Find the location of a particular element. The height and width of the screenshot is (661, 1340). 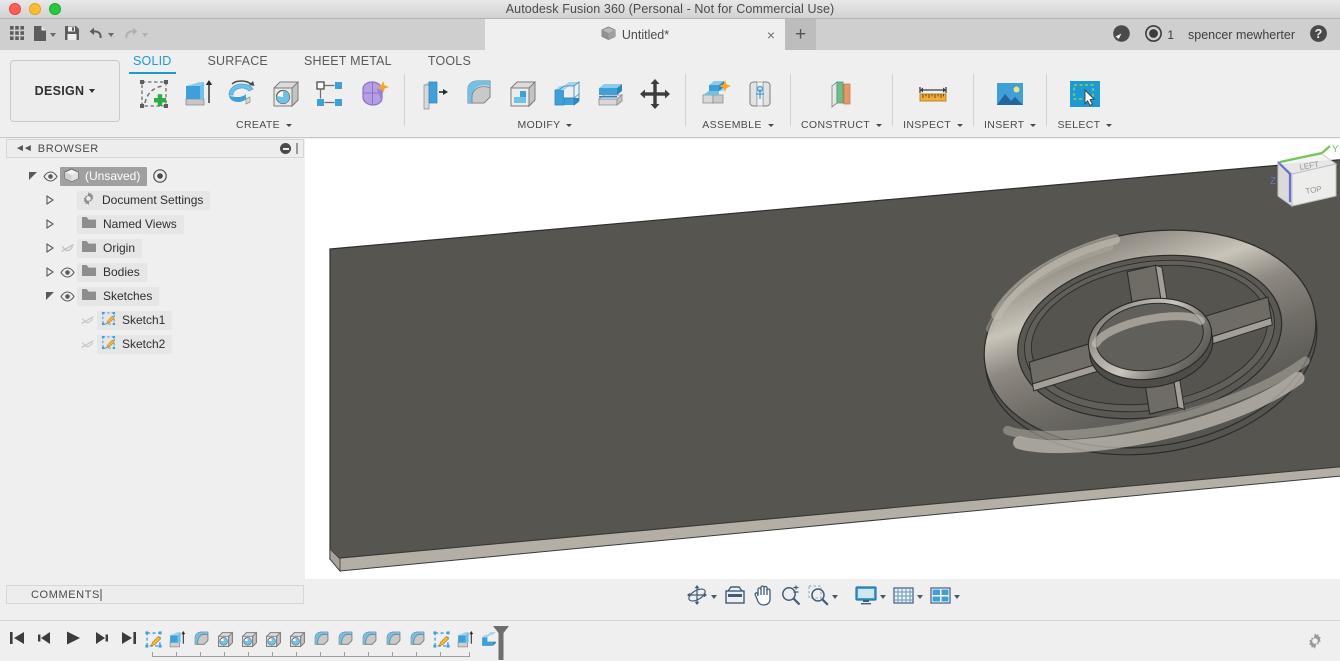

viewport-layout-button is located at coordinates (945, 597).